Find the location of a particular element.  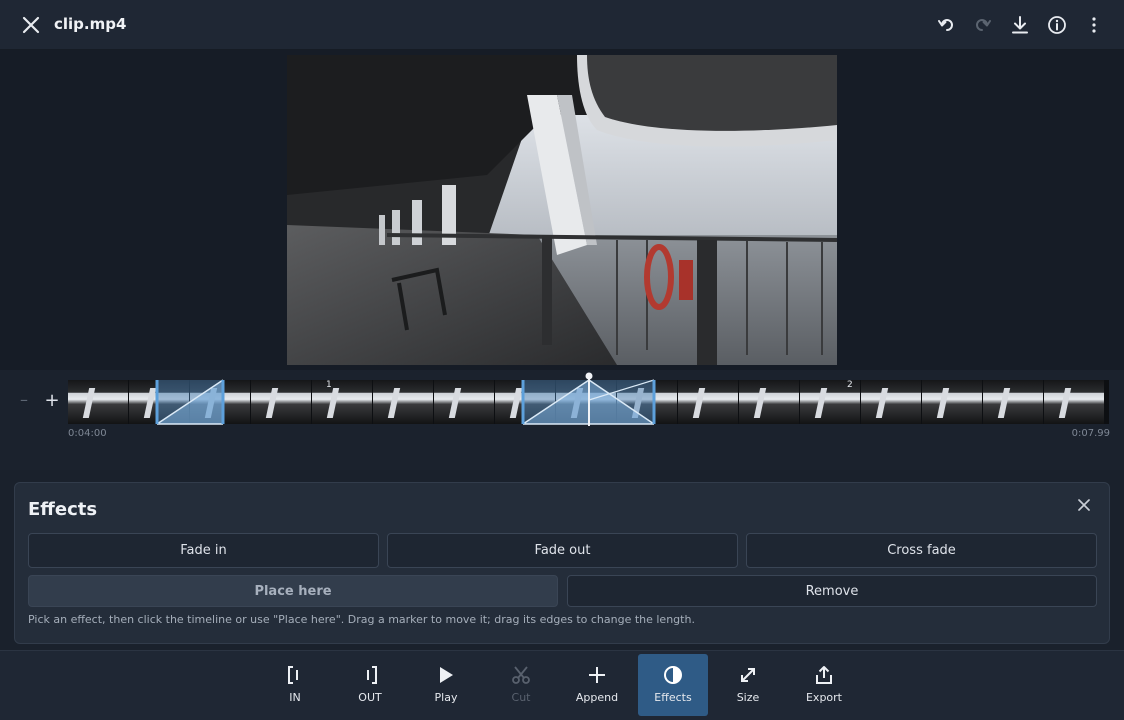

resize-icon is located at coordinates (748, 675).